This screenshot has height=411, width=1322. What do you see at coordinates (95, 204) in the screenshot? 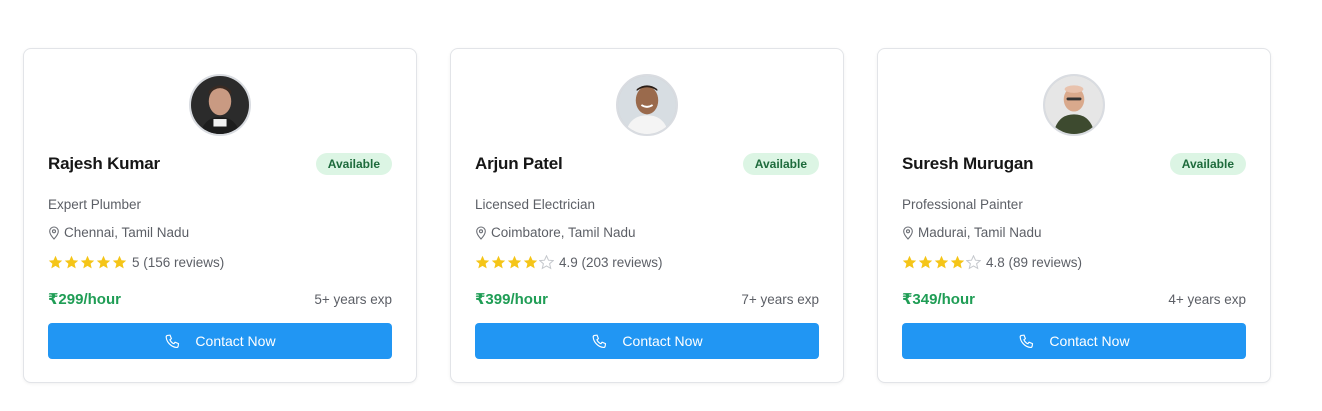
I see `provider-profession: Expert Plumber` at bounding box center [95, 204].